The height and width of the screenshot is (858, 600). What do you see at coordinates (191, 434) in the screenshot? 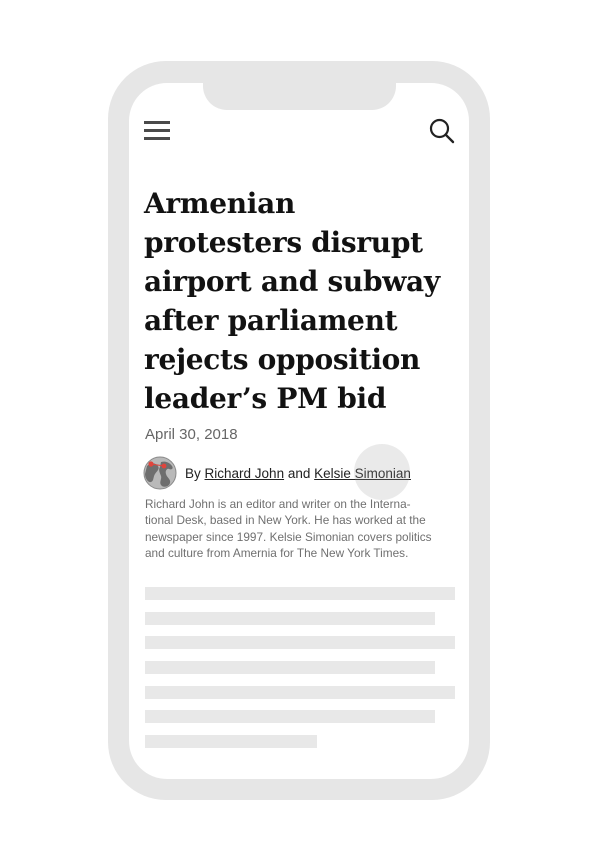
I see `article-date: April 30, 2018` at bounding box center [191, 434].